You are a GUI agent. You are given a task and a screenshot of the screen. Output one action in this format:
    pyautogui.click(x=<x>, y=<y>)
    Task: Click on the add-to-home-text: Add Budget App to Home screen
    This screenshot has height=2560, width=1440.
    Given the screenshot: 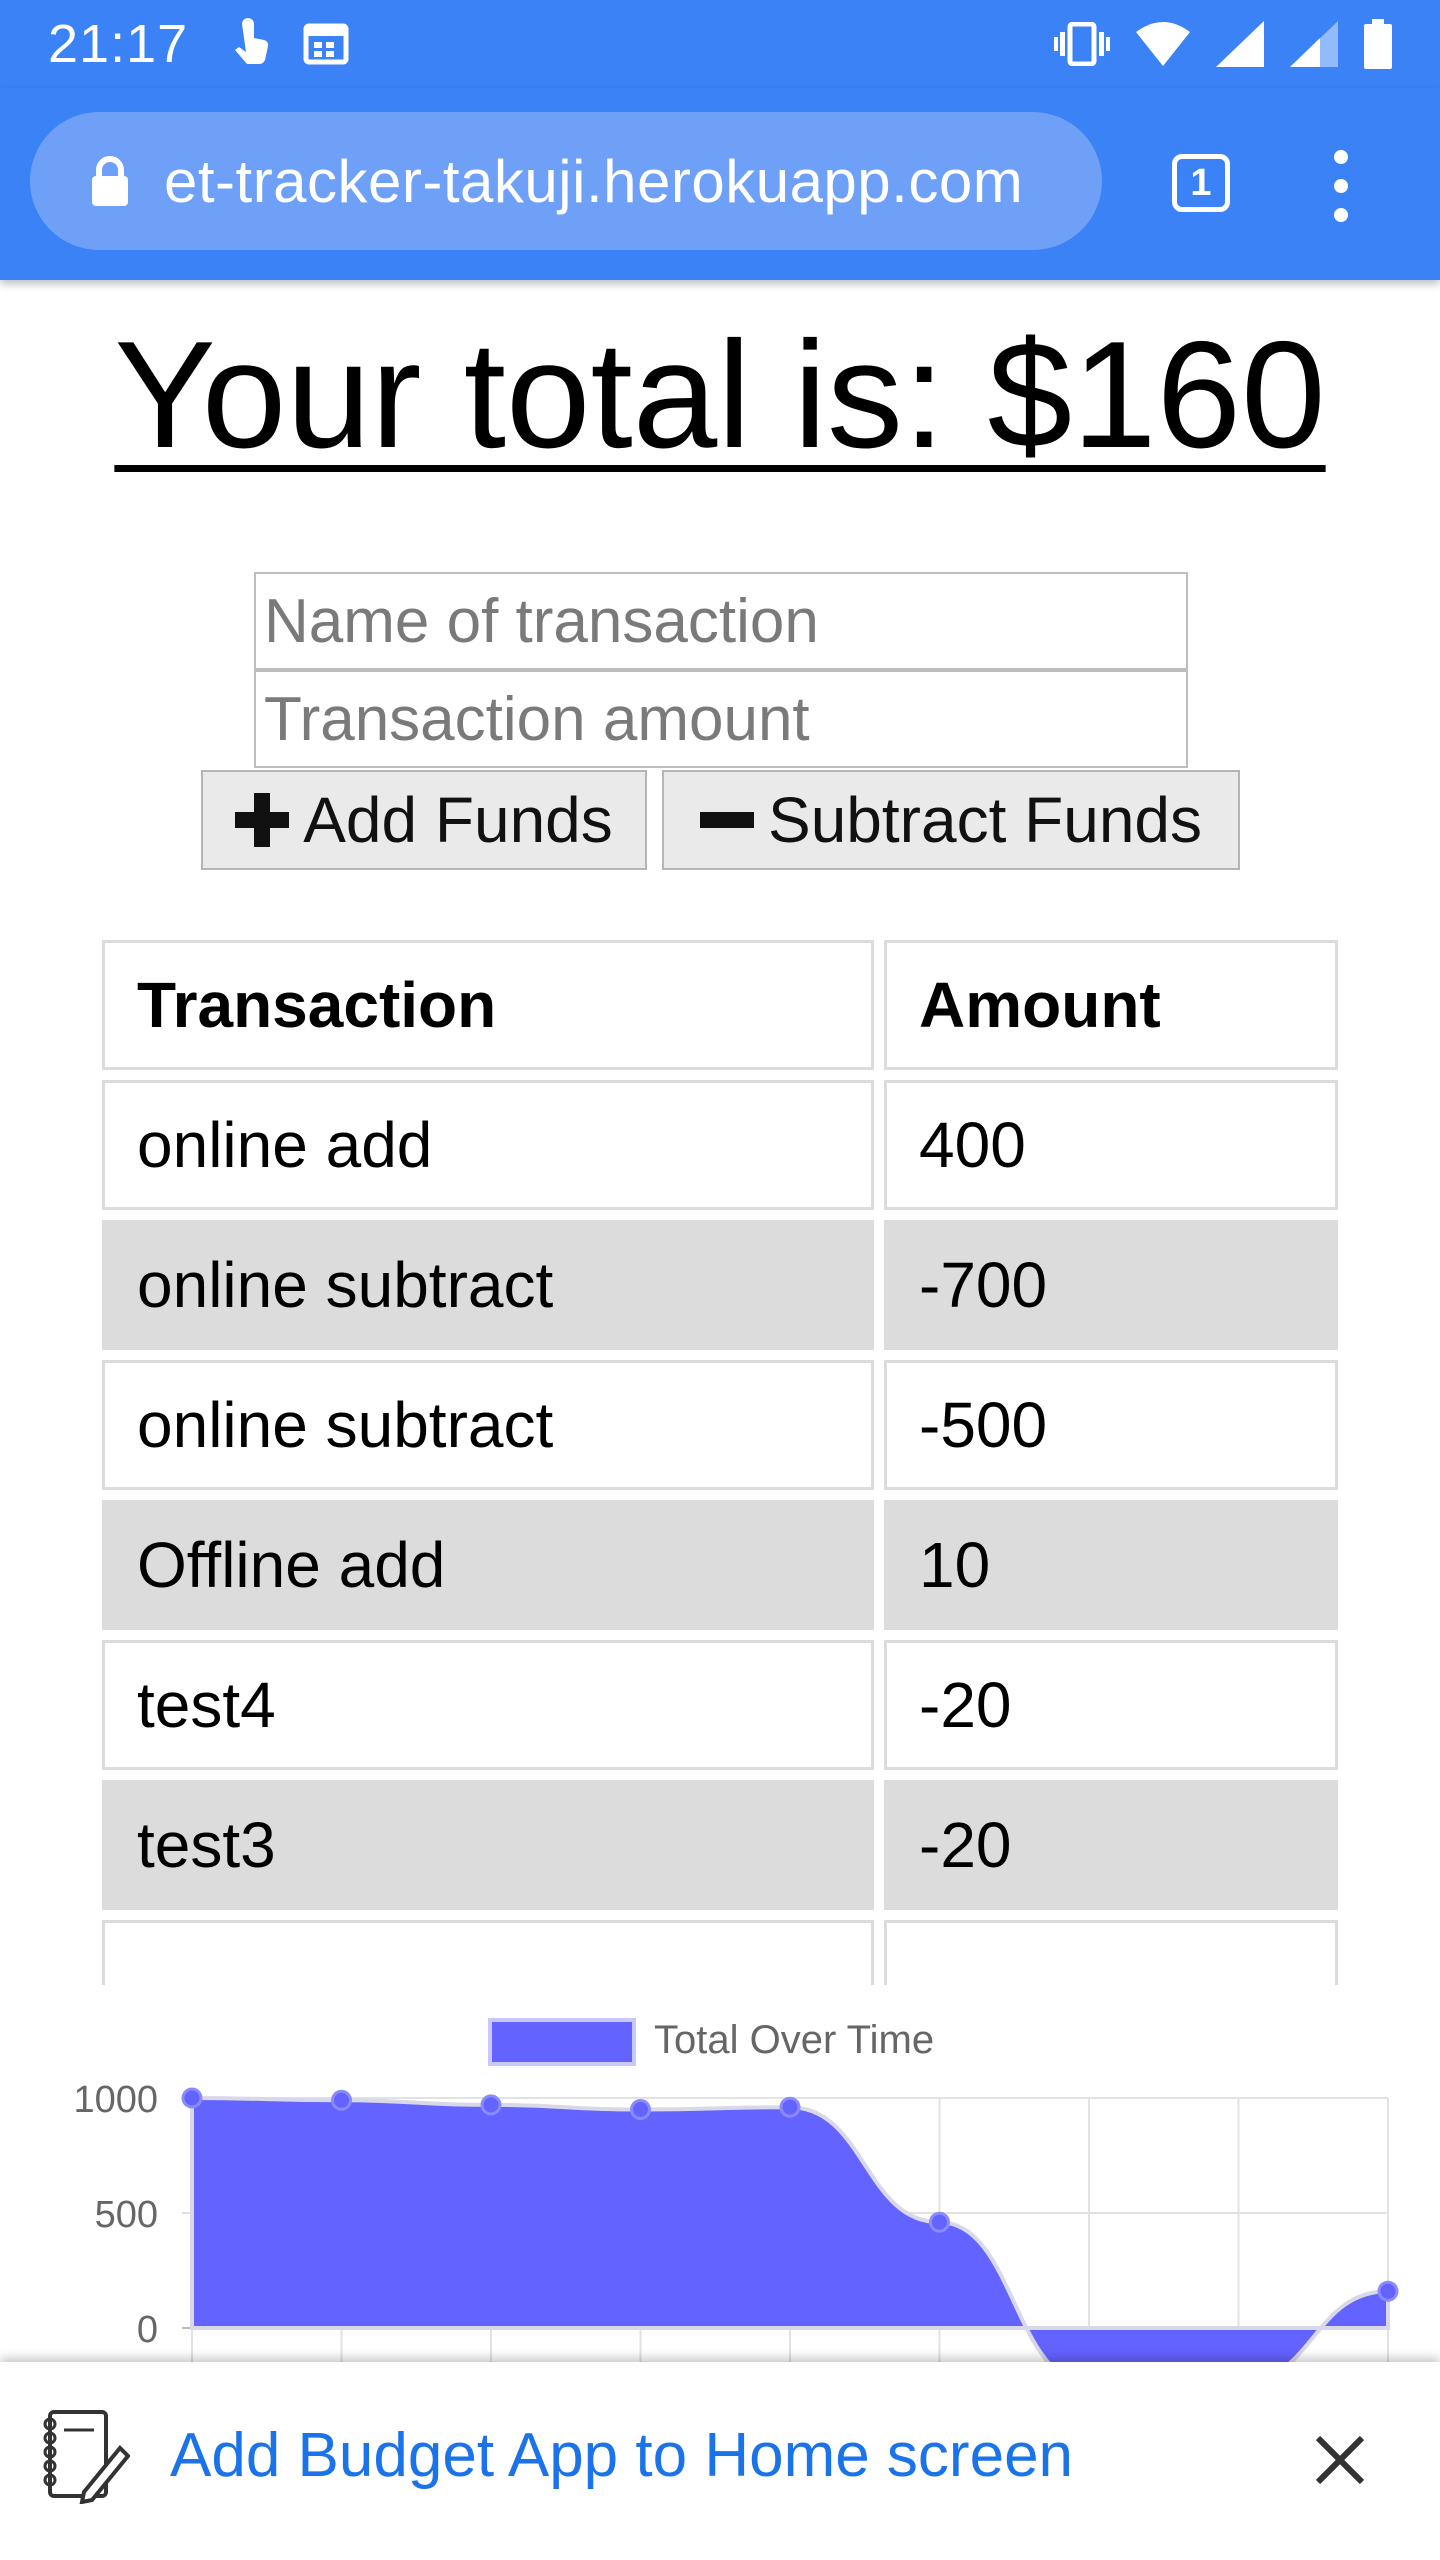 What is the action you would take?
    pyautogui.click(x=621, y=2455)
    